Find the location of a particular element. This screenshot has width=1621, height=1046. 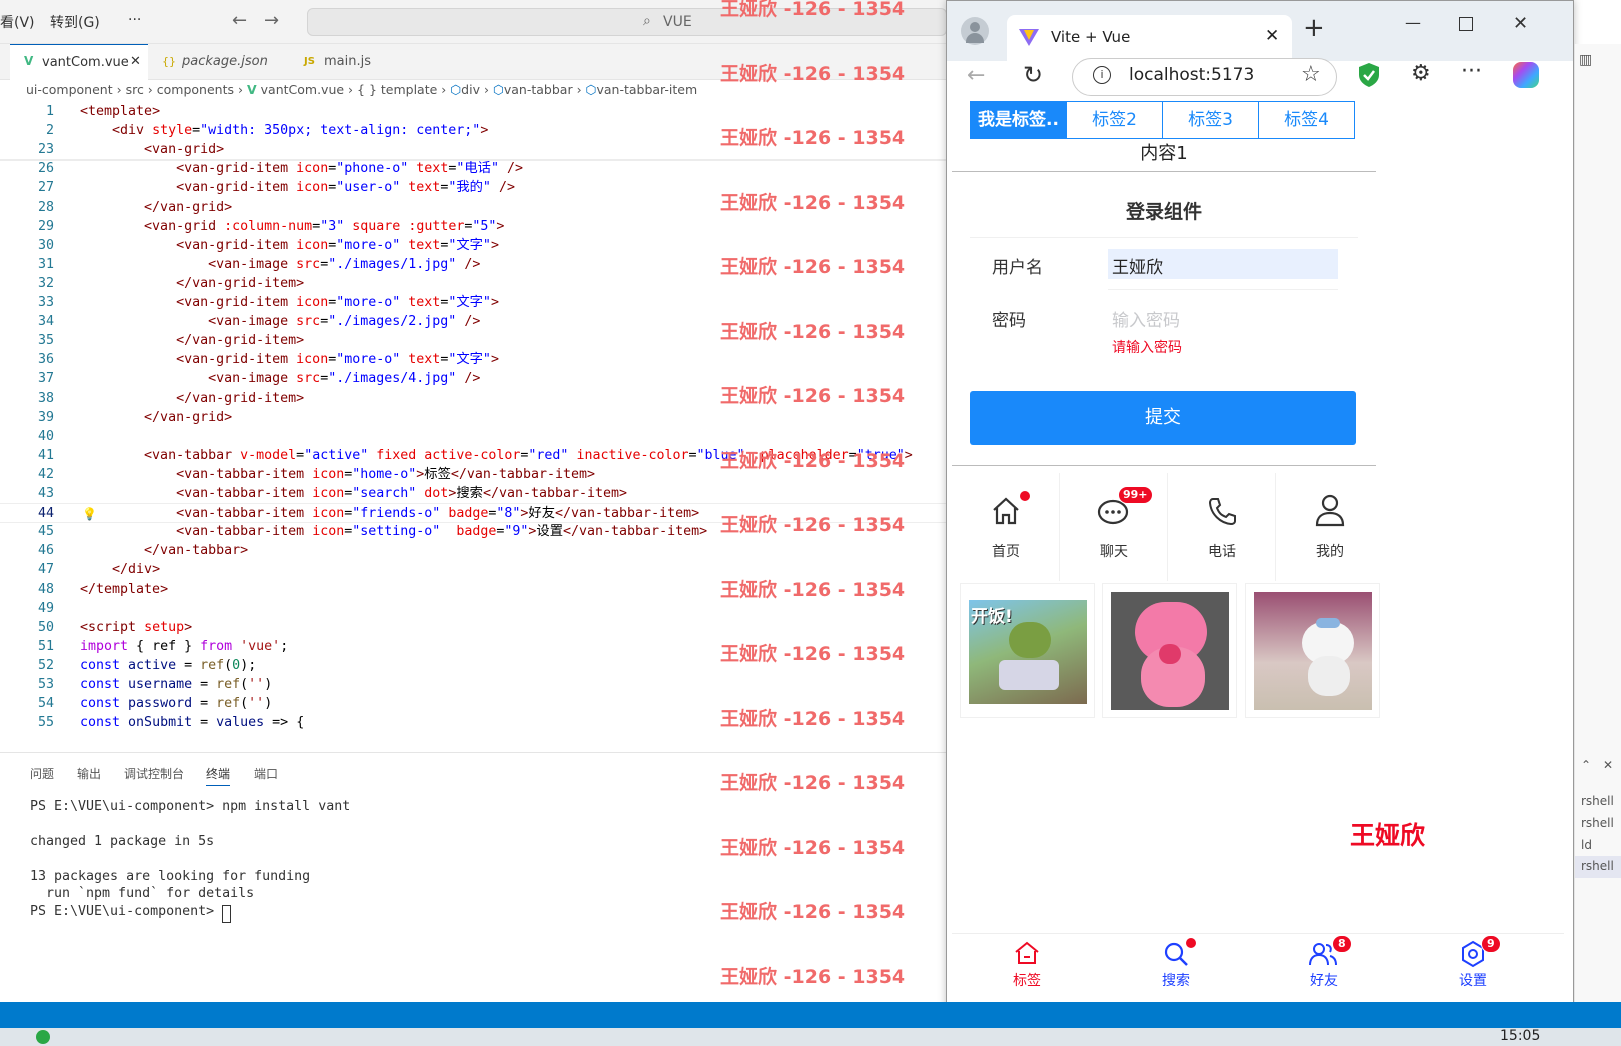

extensions-icon: ⚙ is located at coordinates (1421, 73).